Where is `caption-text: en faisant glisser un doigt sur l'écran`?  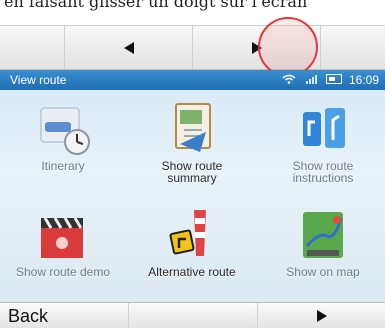 caption-text: en faisant glisser un doigt sur l'écran is located at coordinates (156, 5).